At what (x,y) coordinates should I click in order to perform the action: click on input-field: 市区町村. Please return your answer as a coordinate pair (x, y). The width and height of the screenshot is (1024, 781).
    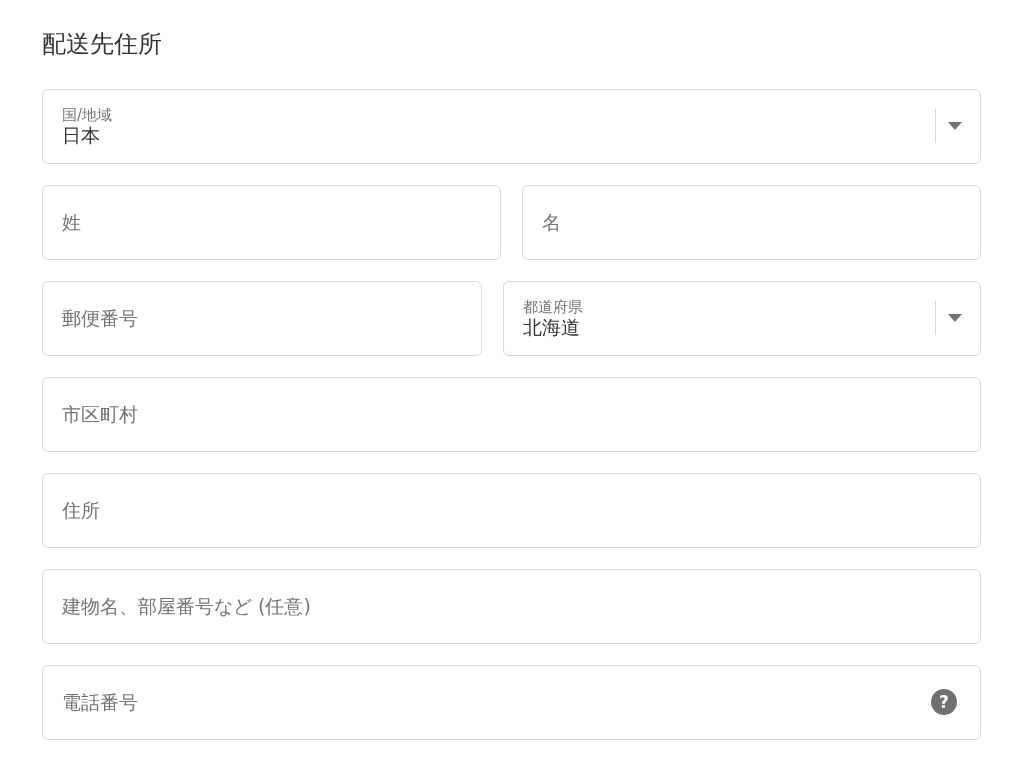
    Looking at the image, I should click on (511, 414).